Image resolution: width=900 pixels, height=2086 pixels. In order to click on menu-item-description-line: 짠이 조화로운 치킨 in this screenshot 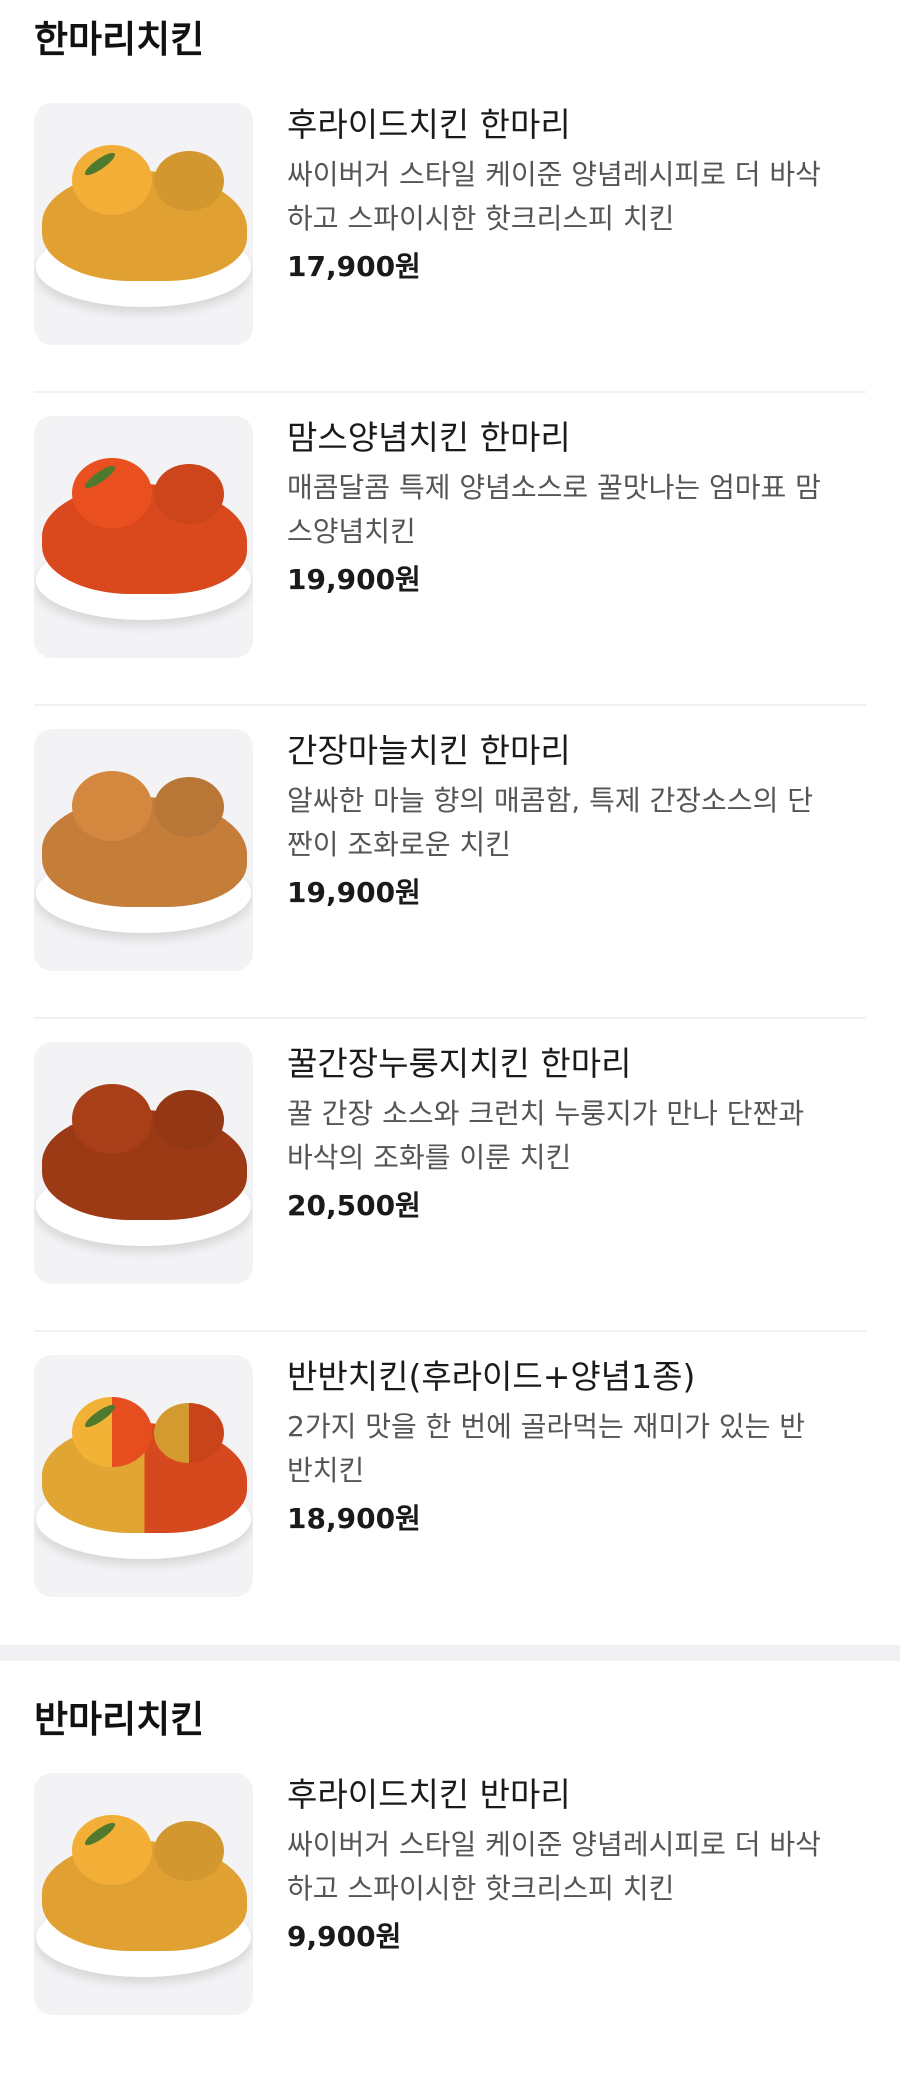, I will do `click(399, 844)`.